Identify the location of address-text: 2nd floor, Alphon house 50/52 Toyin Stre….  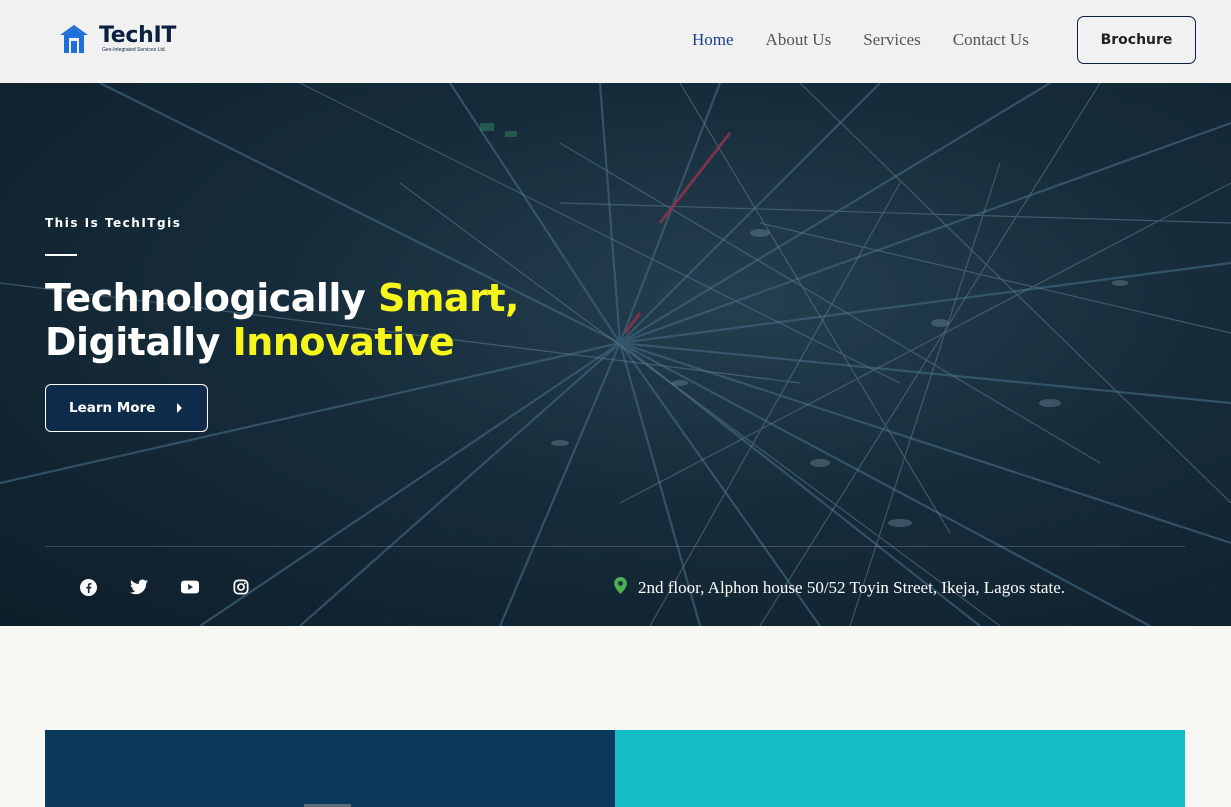
(852, 587).